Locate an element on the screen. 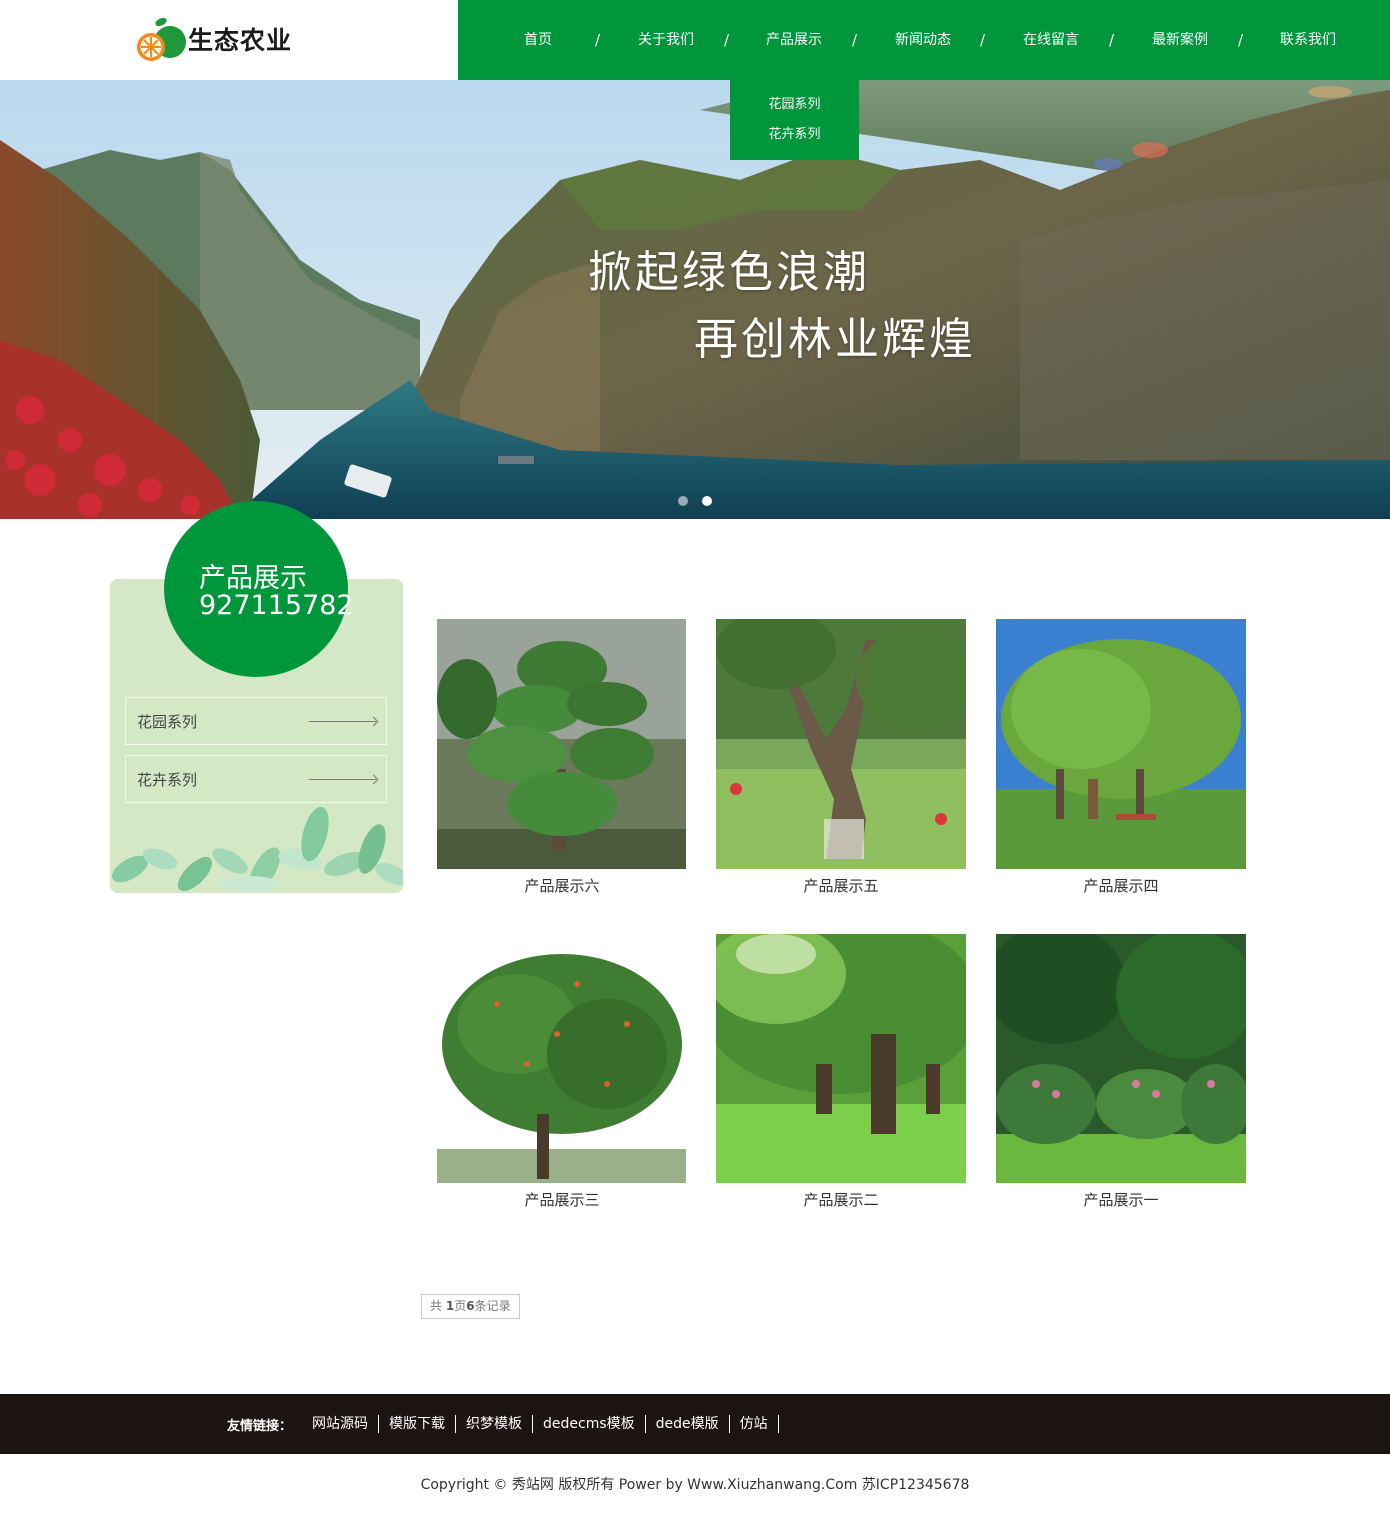 Image resolution: width=1390 pixels, height=1513 pixels. sidebar-item-garden: 花园系列 is located at coordinates (256, 721).